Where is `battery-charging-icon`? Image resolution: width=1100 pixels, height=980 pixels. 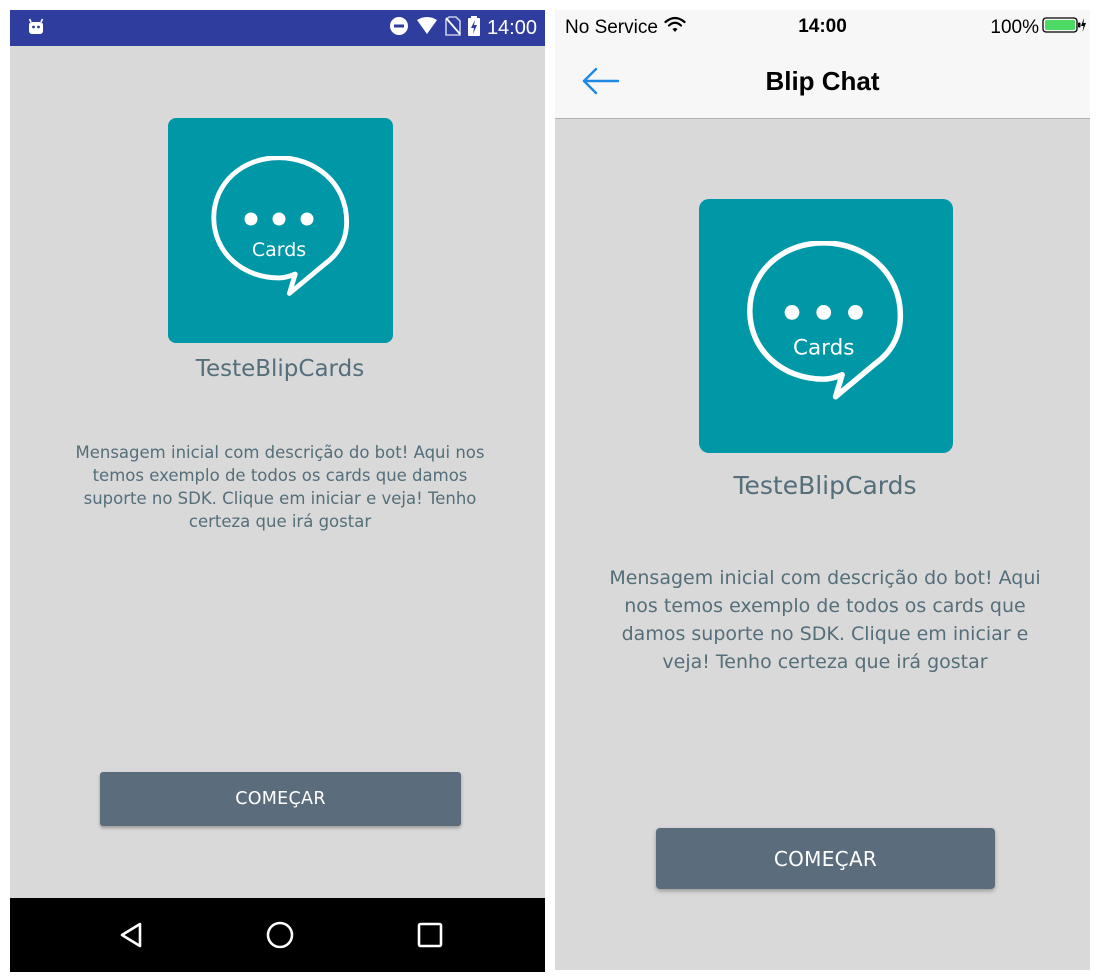 battery-charging-icon is located at coordinates (473, 28).